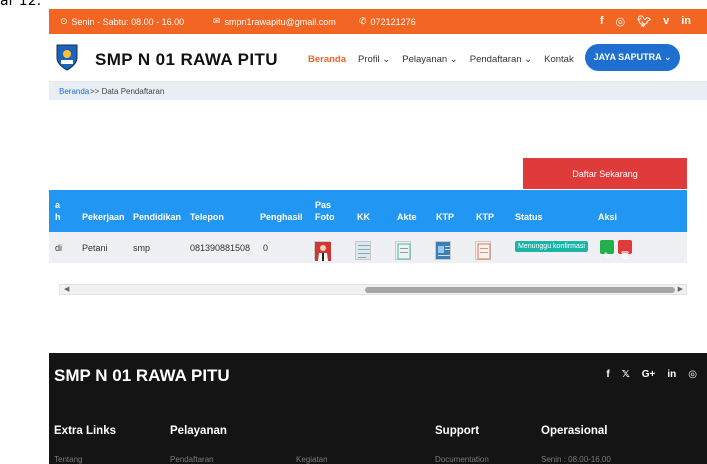 The image size is (707, 464). Describe the element at coordinates (485, 217) in the screenshot. I see `header-ktp-2: KTP` at that location.